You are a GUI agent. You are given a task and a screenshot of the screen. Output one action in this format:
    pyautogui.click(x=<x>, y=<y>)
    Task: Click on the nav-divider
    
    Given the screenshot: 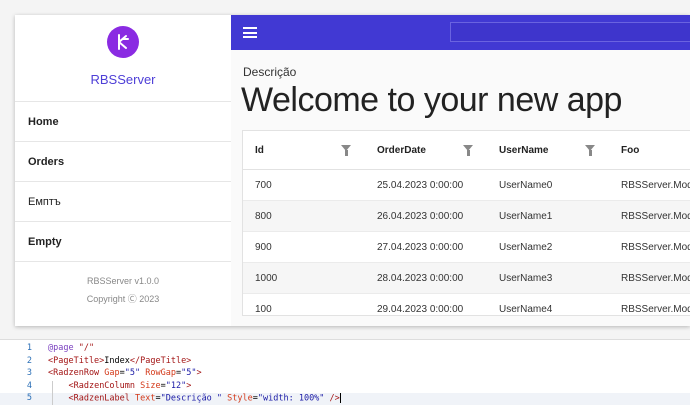 What is the action you would take?
    pyautogui.click(x=123, y=261)
    